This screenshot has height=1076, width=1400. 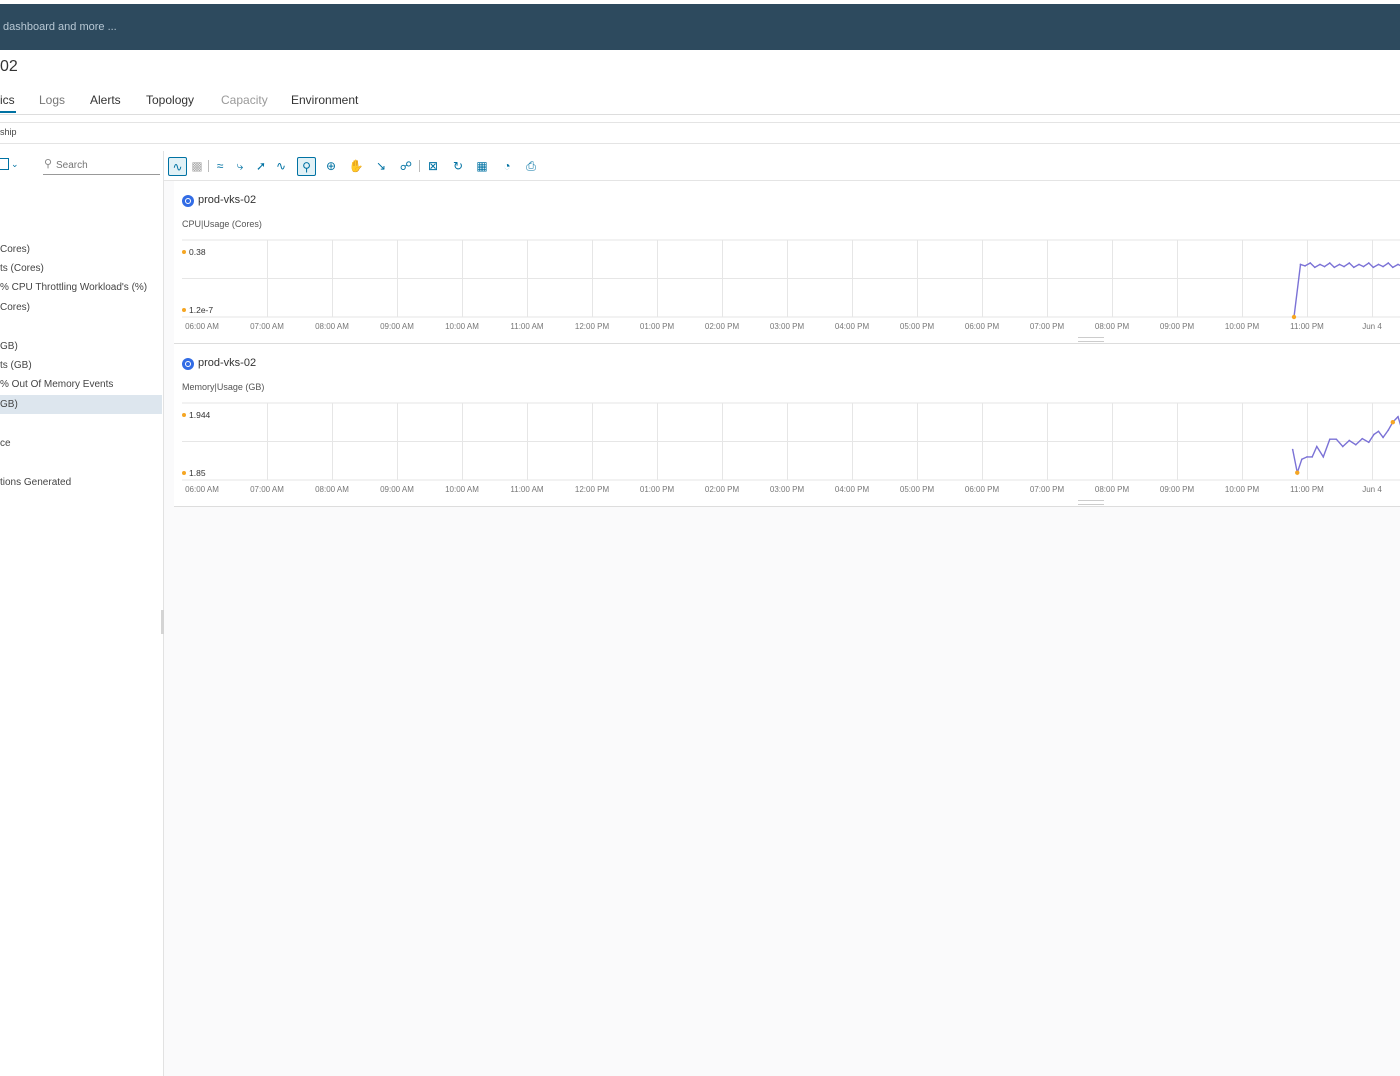 I want to click on x-tick-label: 11:00 AM, so click(x=527, y=326).